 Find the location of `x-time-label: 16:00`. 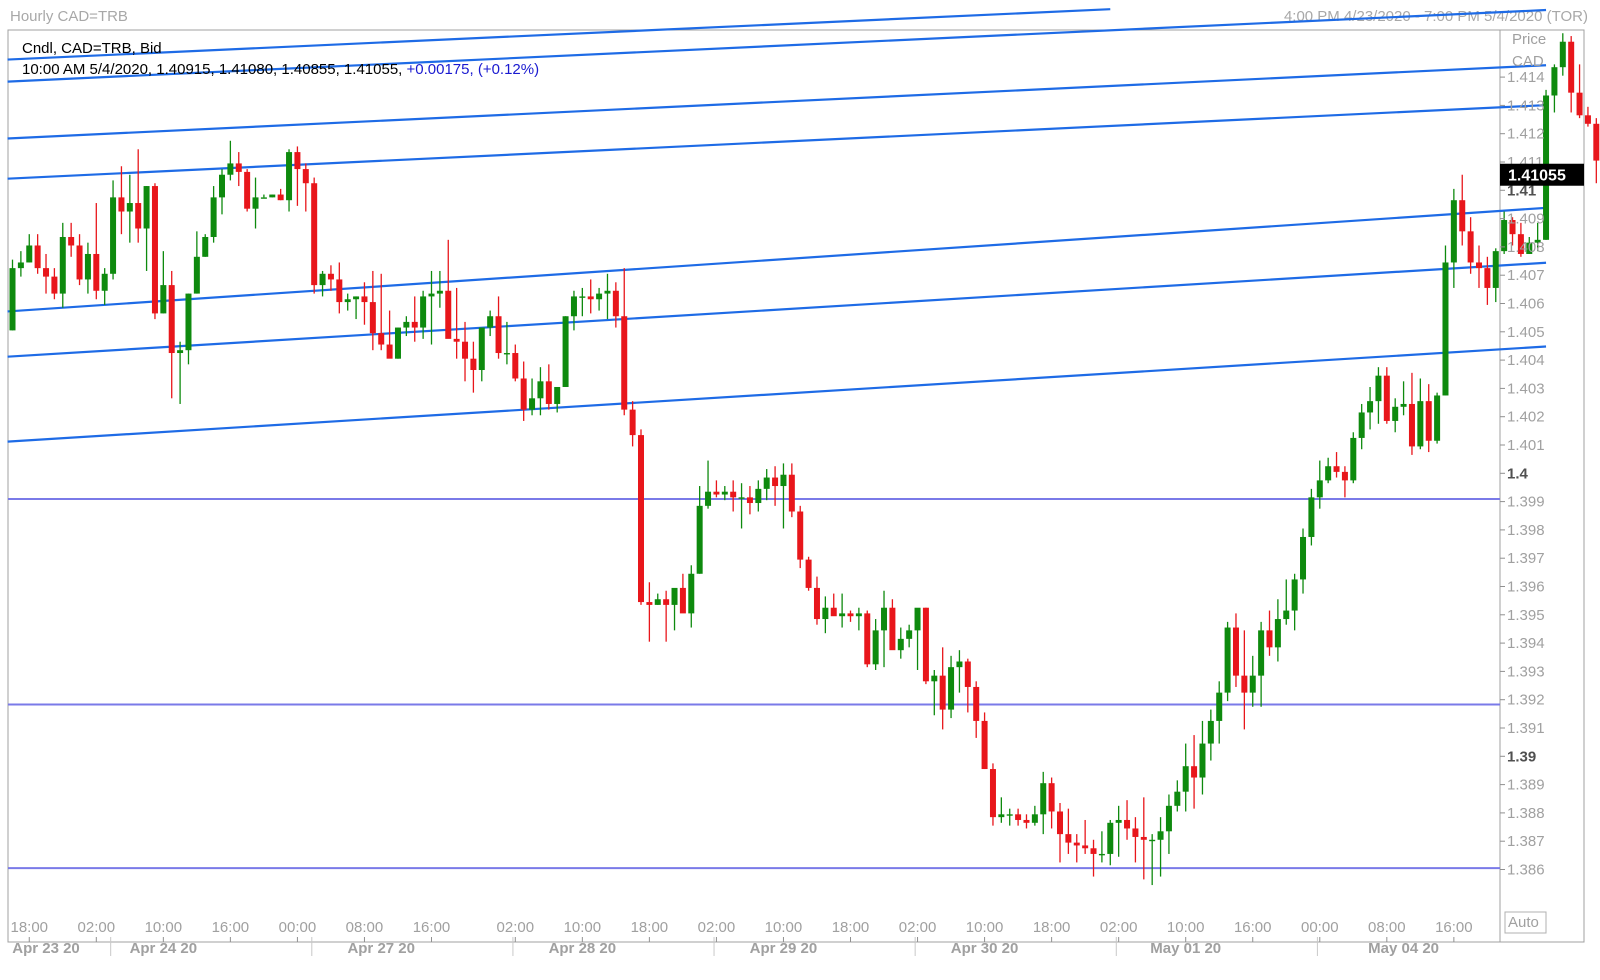

x-time-label: 16:00 is located at coordinates (432, 927).